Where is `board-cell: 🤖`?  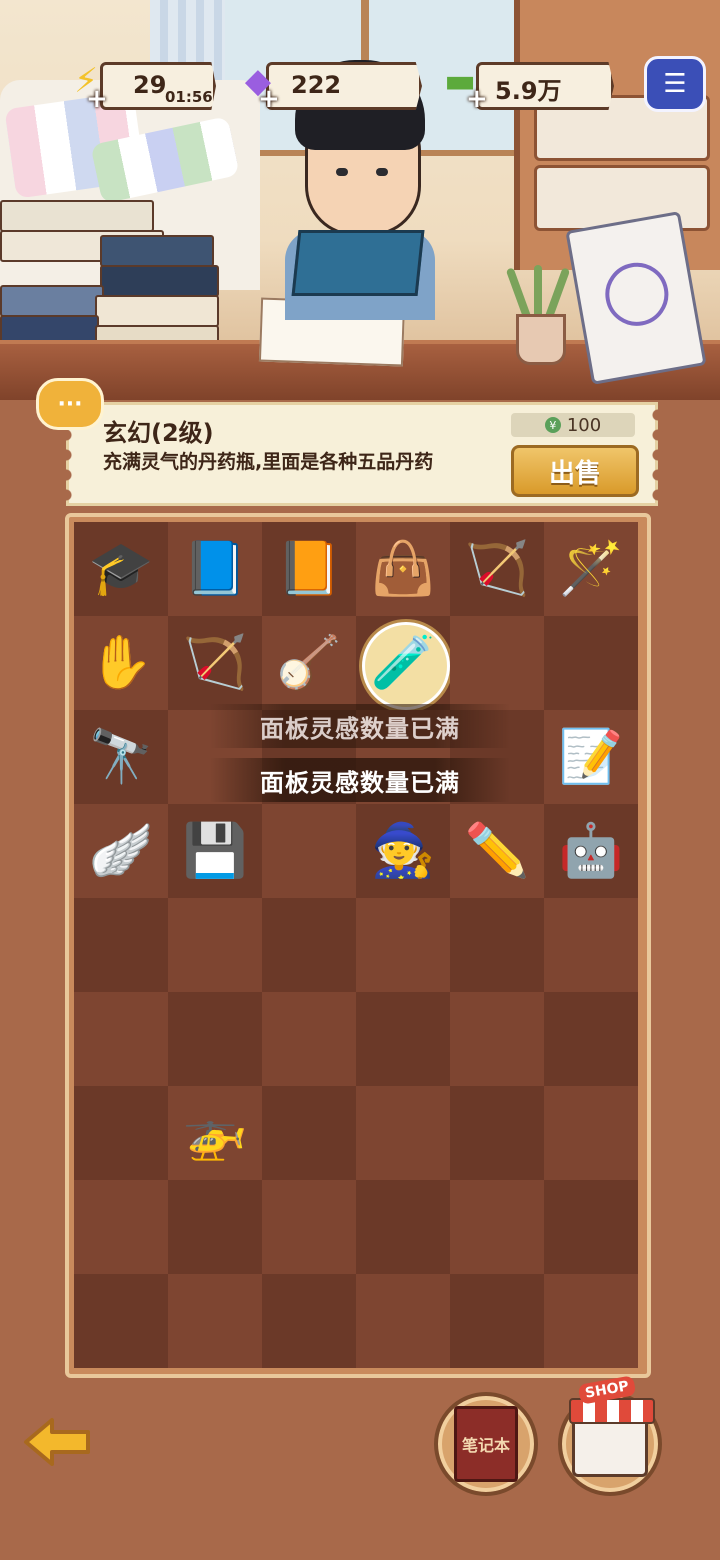 board-cell: 🤖 is located at coordinates (591, 851).